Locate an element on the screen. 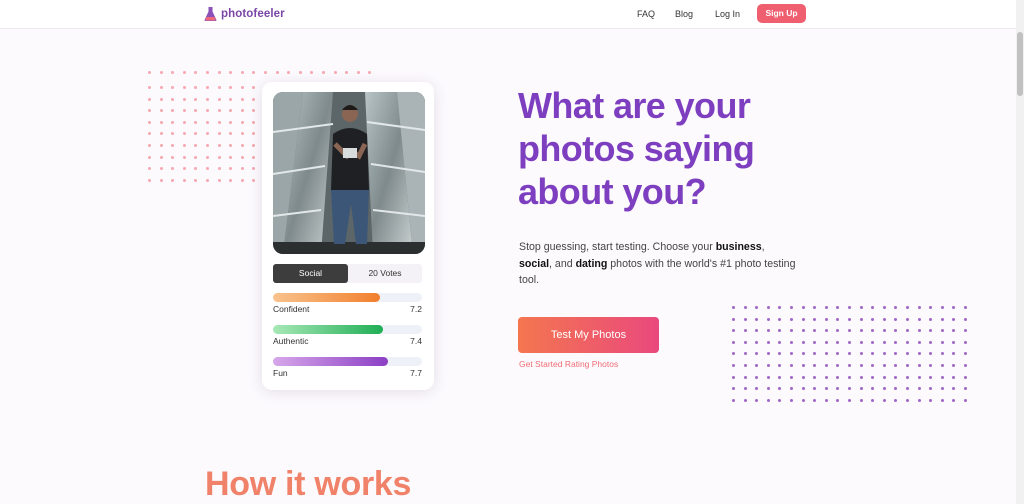 This screenshot has width=1024, height=504. tab-social: Social is located at coordinates (310, 273).